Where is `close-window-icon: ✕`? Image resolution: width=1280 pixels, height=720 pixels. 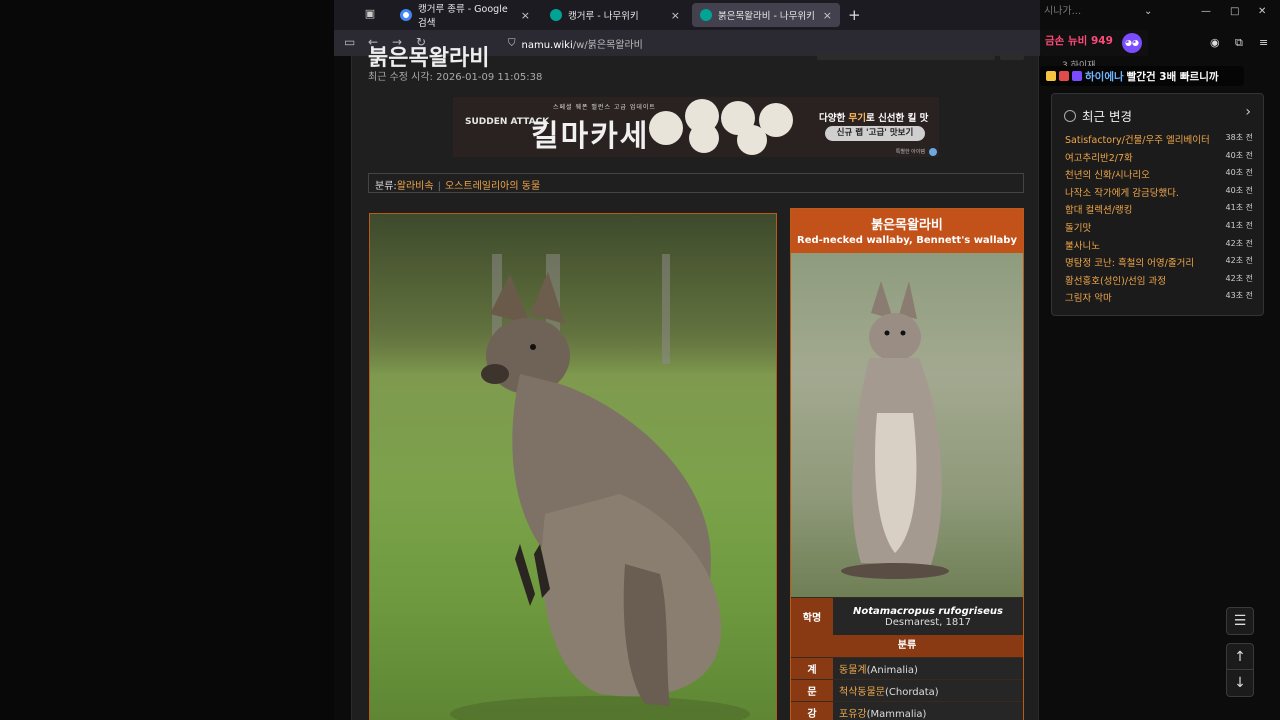 close-window-icon: ✕ is located at coordinates (1262, 11).